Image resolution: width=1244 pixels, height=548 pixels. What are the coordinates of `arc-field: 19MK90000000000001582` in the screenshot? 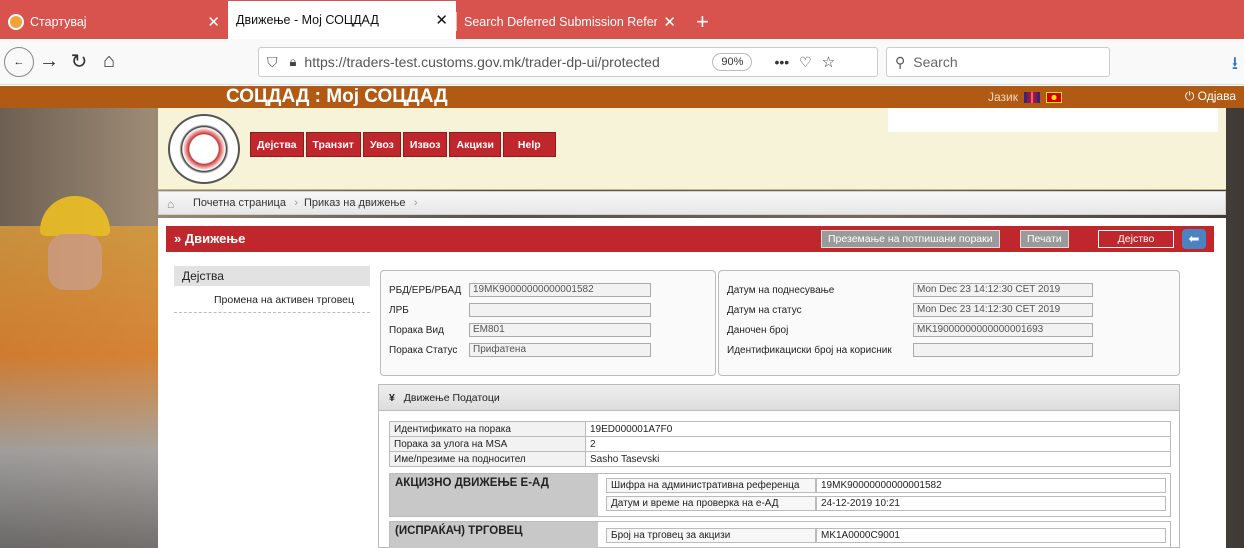 It's located at (560, 290).